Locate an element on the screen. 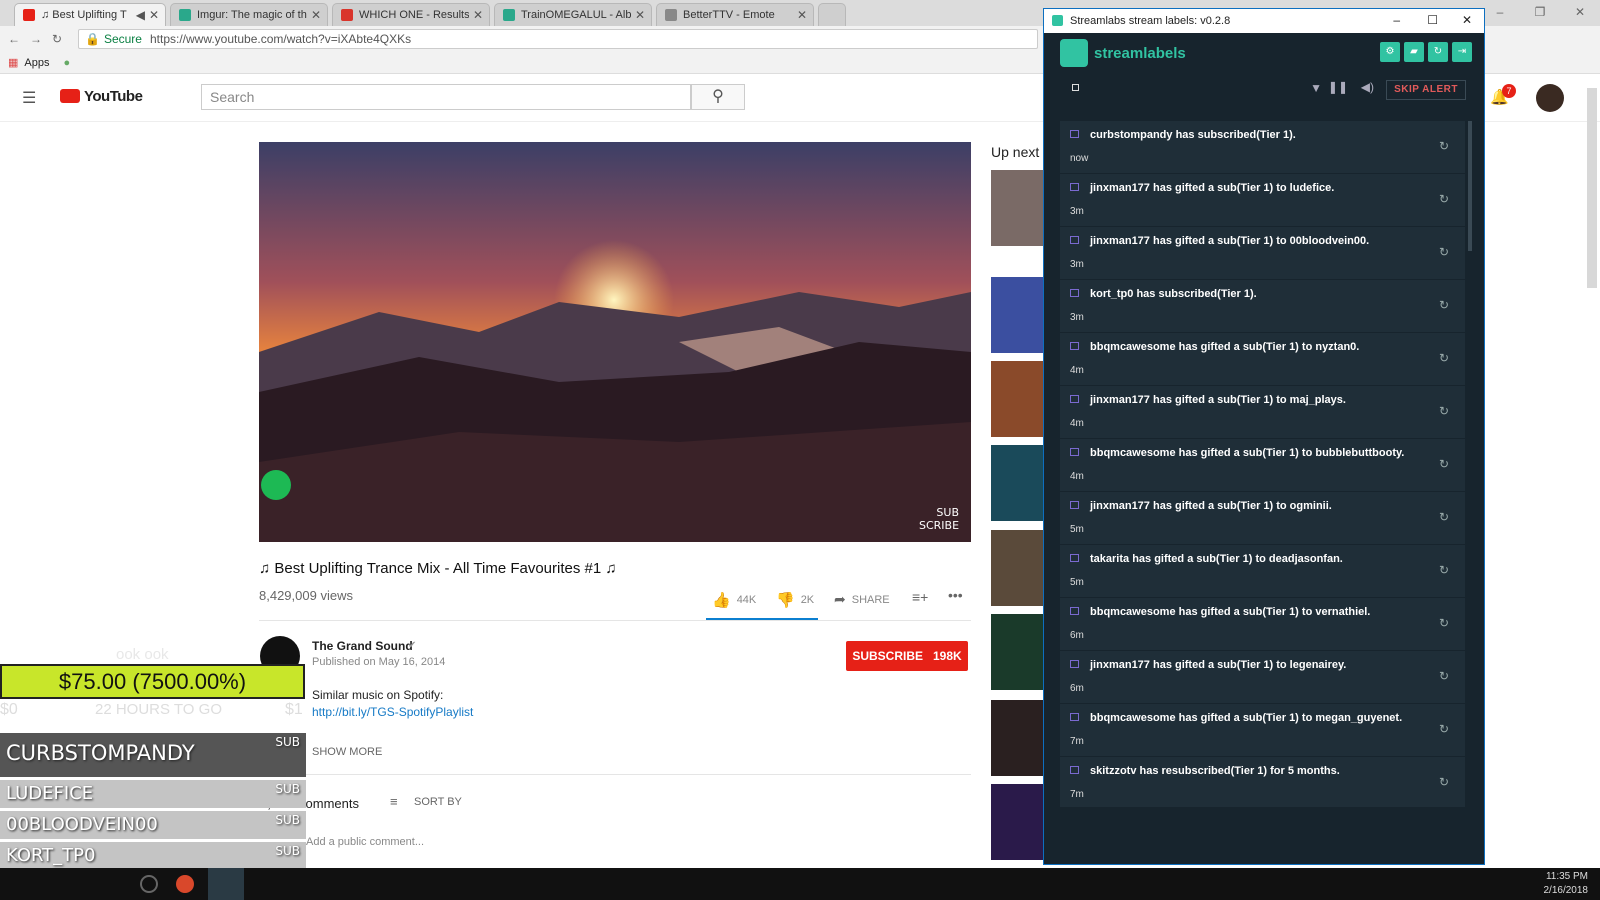 This screenshot has height=900, width=1600. event-row: kort_tp0 has subscribed(Tier 1). 3m ↻ is located at coordinates (1262, 306).